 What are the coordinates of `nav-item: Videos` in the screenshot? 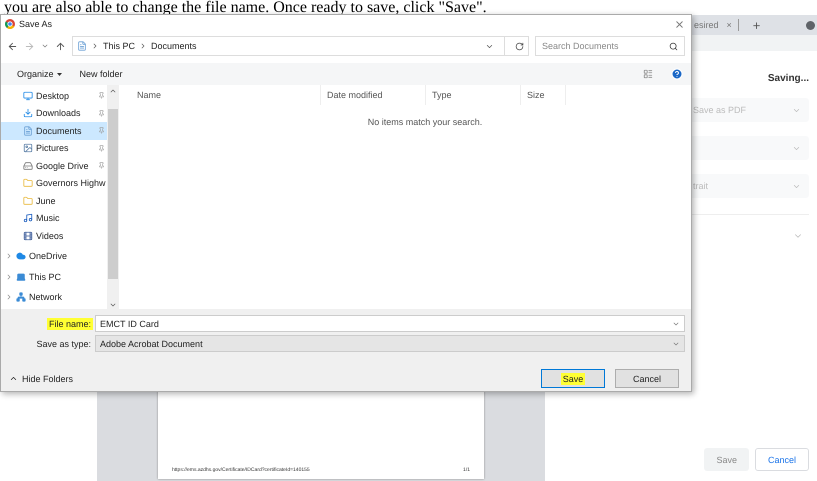 It's located at (54, 235).